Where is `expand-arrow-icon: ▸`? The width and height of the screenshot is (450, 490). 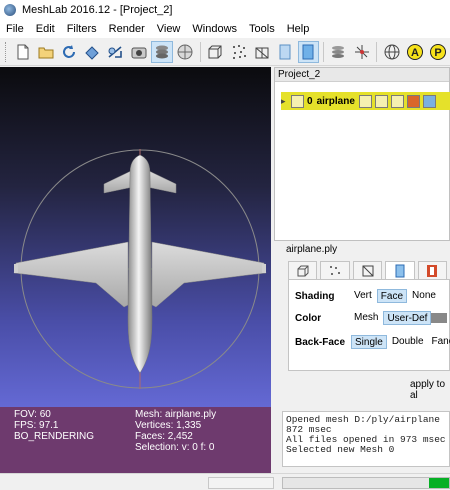 expand-arrow-icon: ▸ is located at coordinates (286, 101).